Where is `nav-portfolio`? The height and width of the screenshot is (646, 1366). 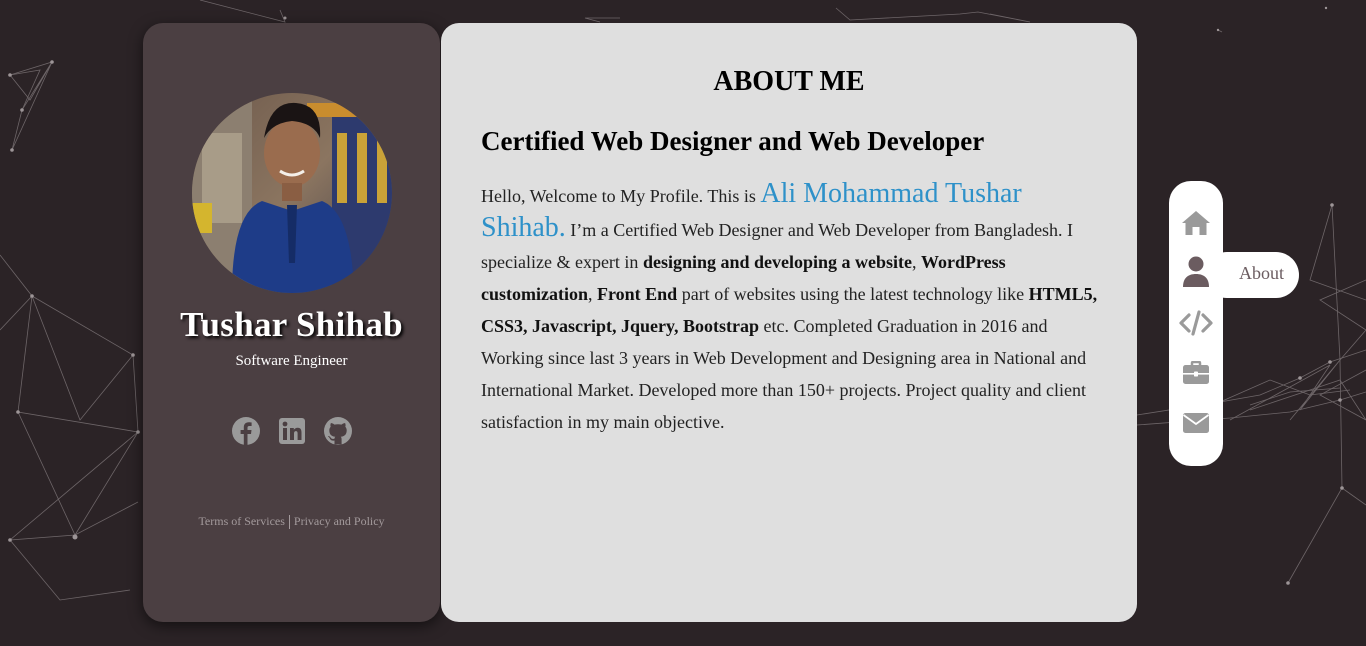 nav-portfolio is located at coordinates (1196, 373).